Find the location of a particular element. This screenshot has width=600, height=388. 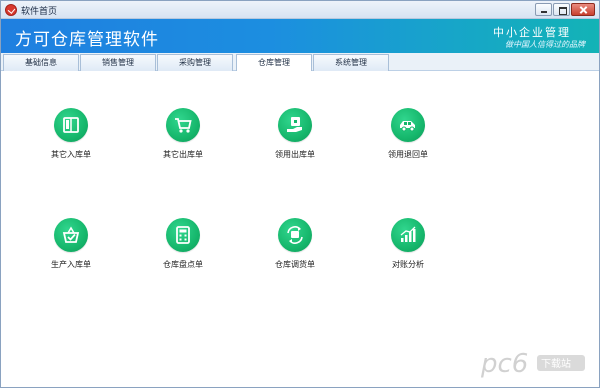

tile-label: 仓库盘点单 is located at coordinates (183, 264).